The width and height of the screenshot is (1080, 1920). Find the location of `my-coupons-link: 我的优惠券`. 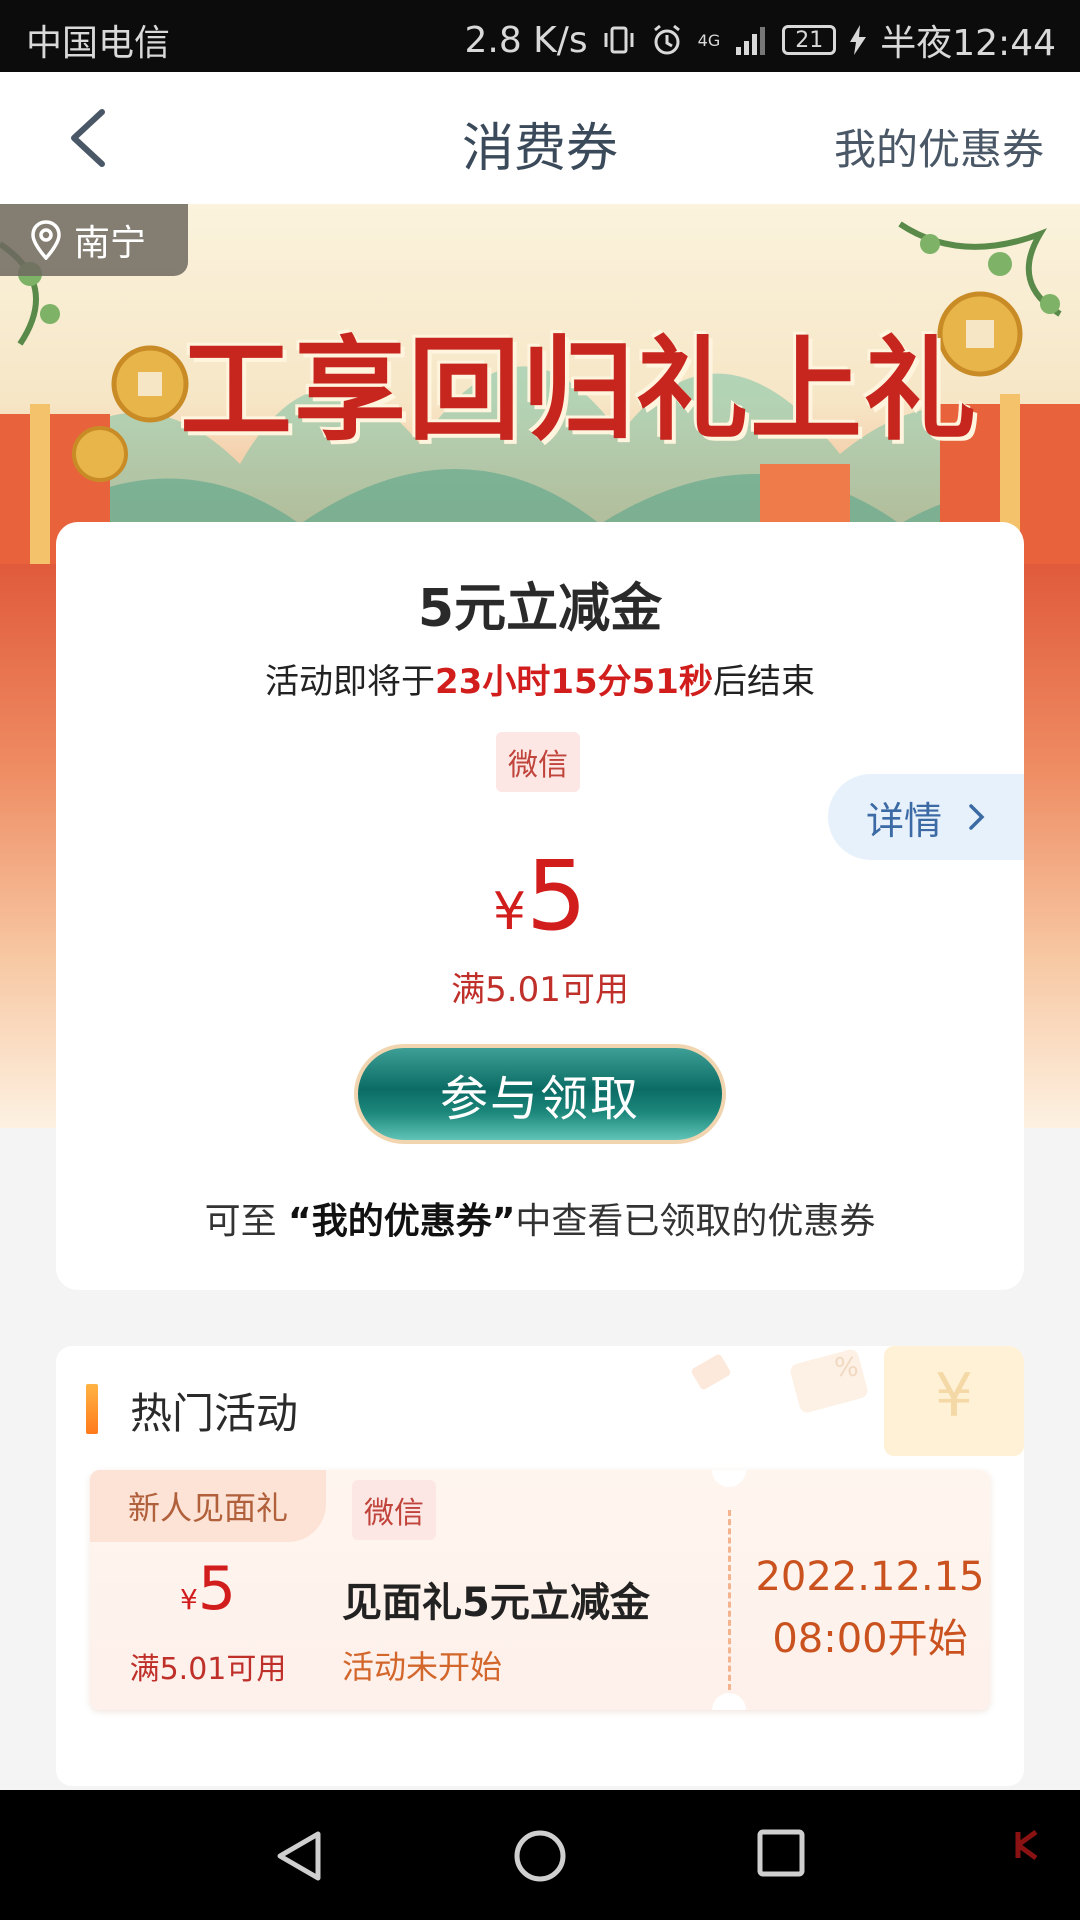

my-coupons-link: 我的优惠券 is located at coordinates (939, 146).